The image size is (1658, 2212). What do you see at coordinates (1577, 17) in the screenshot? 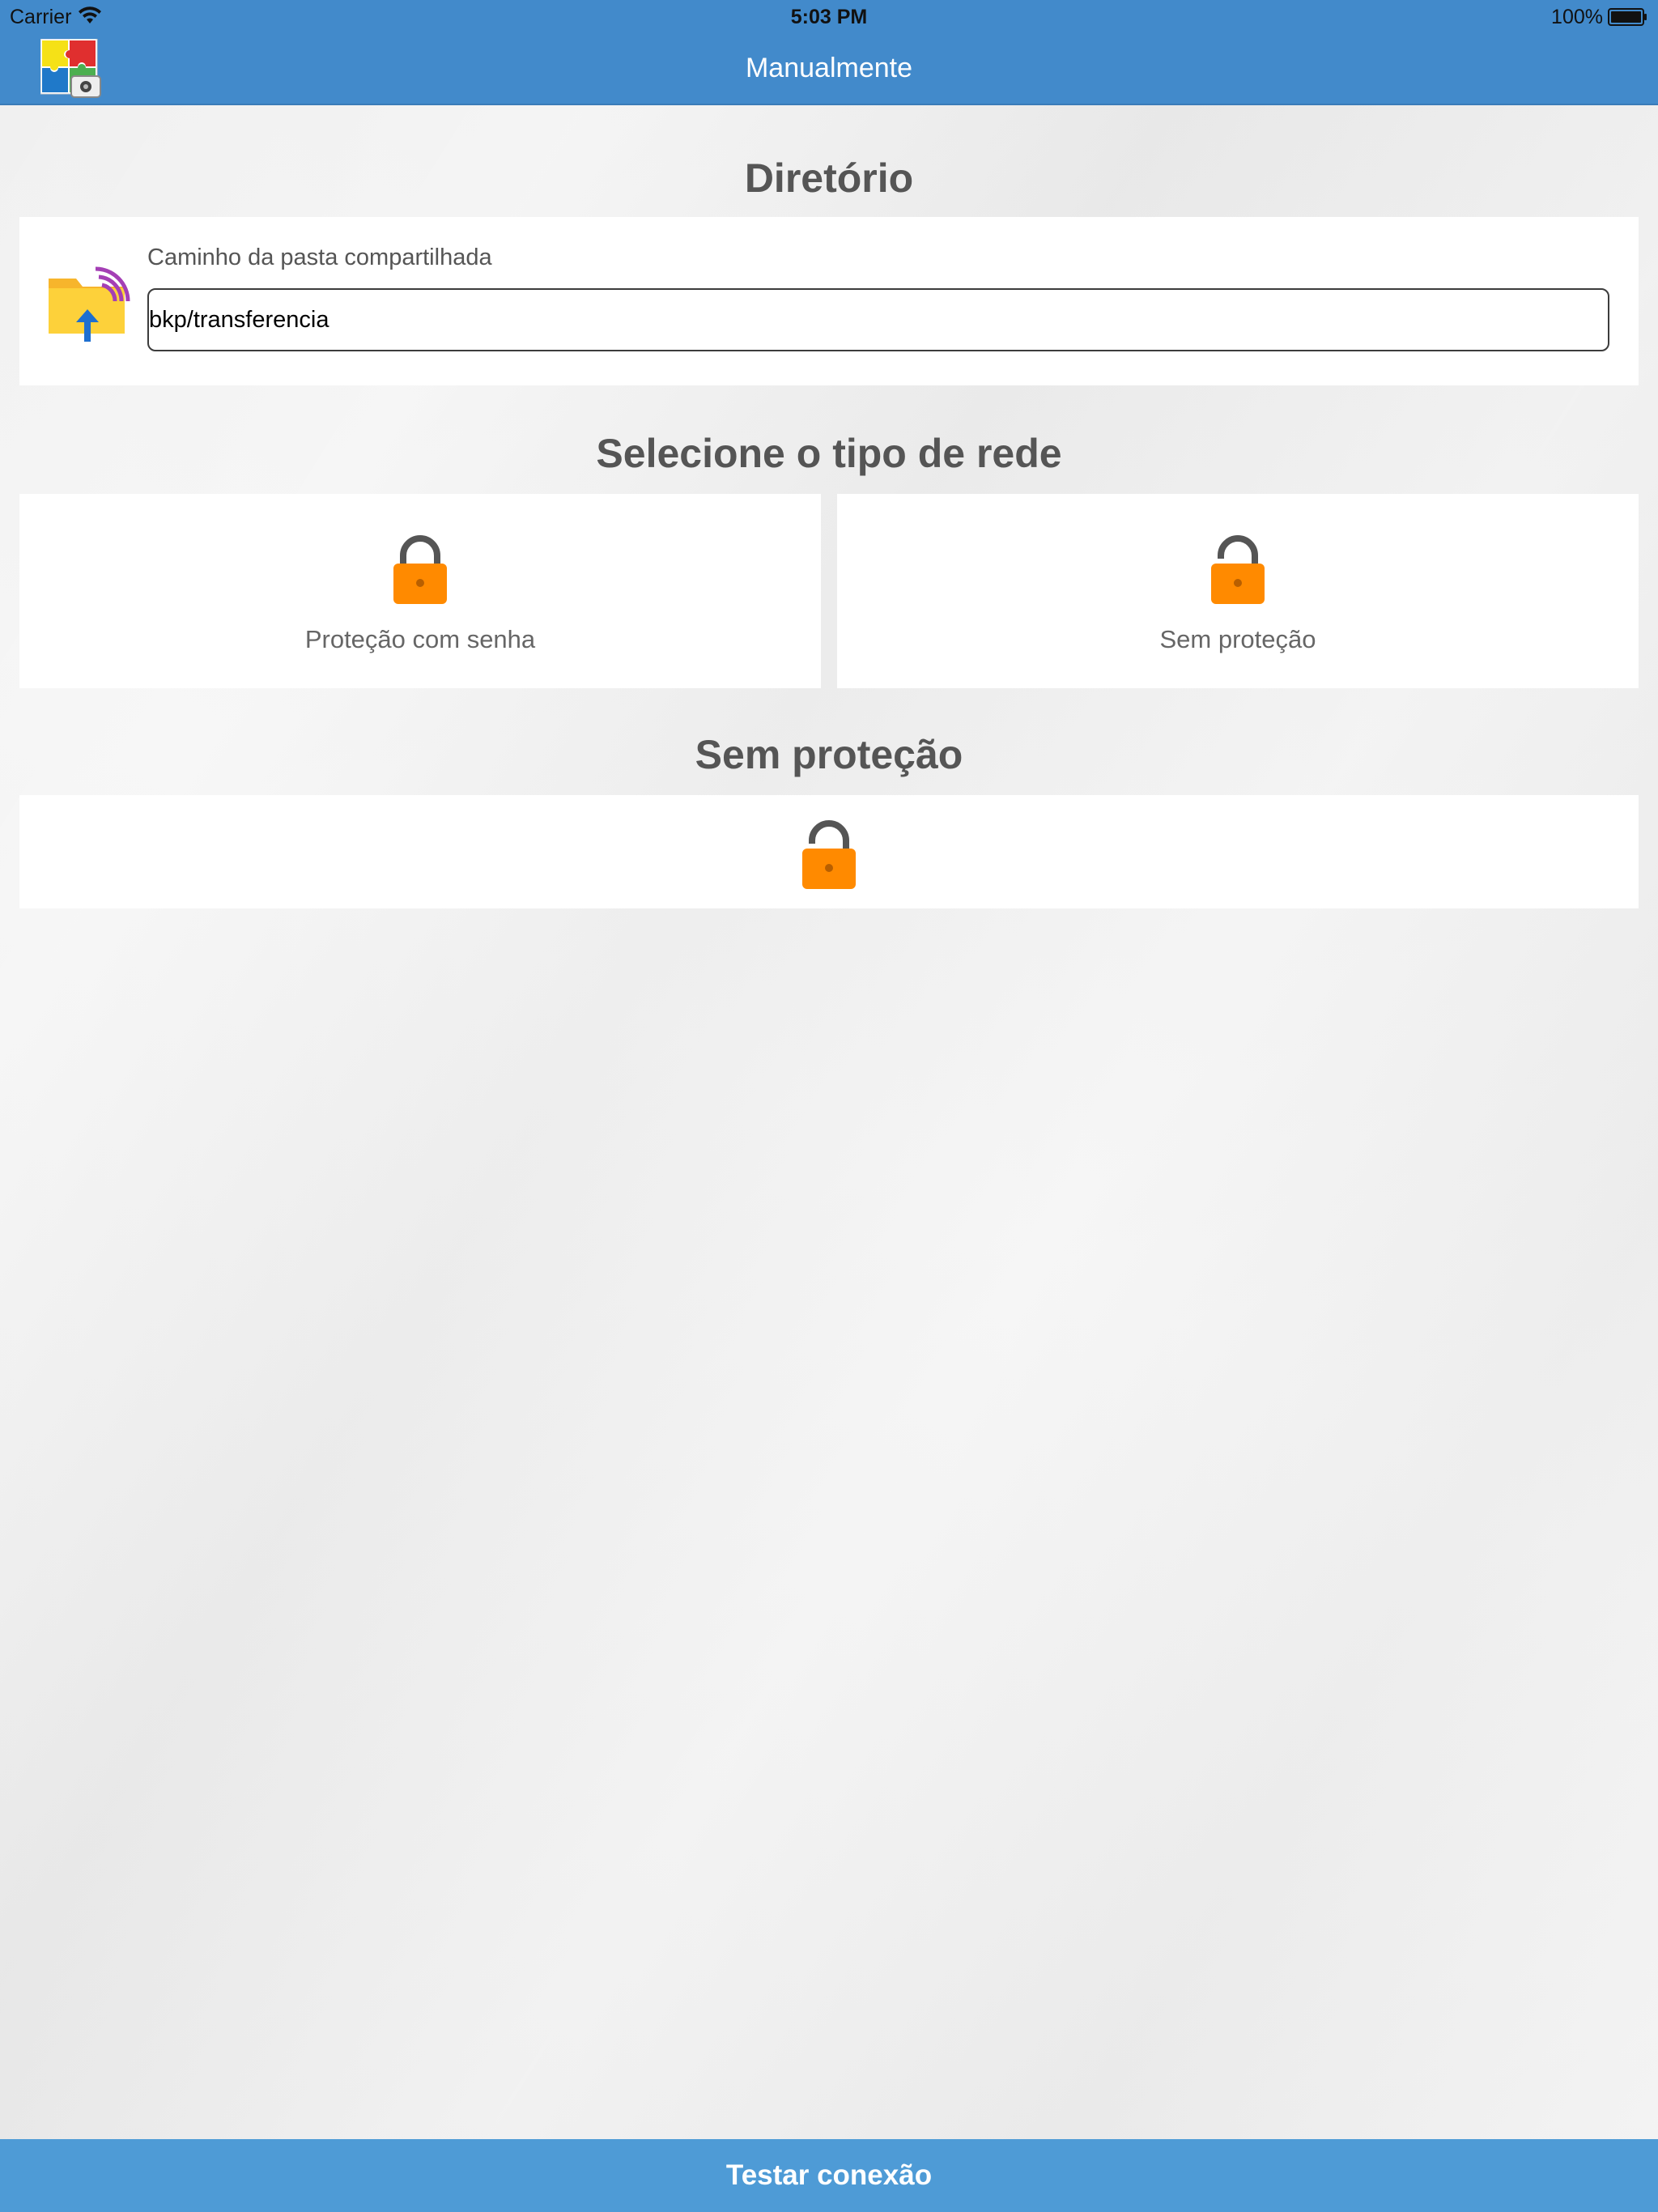
I see `battery-percentage: 100%` at bounding box center [1577, 17].